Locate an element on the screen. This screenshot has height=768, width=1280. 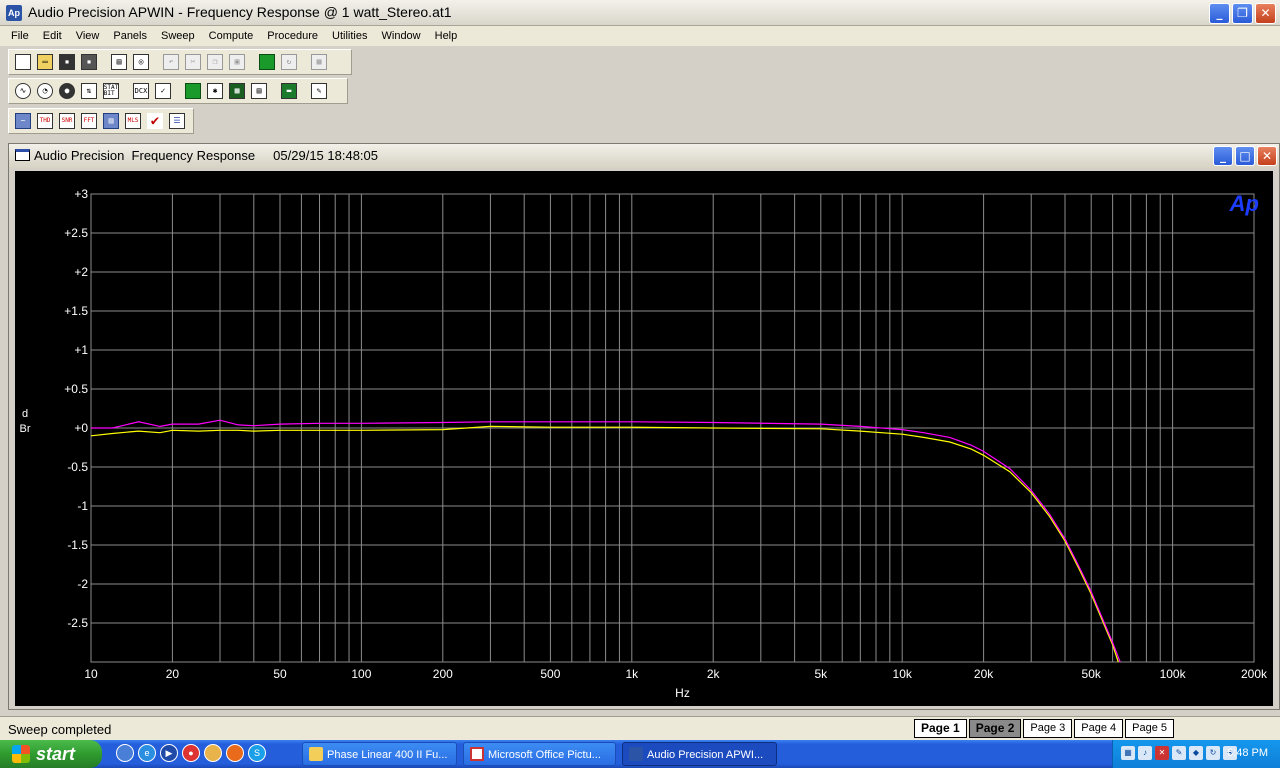
graph-page-button: ~ is located at coordinates (23, 121).